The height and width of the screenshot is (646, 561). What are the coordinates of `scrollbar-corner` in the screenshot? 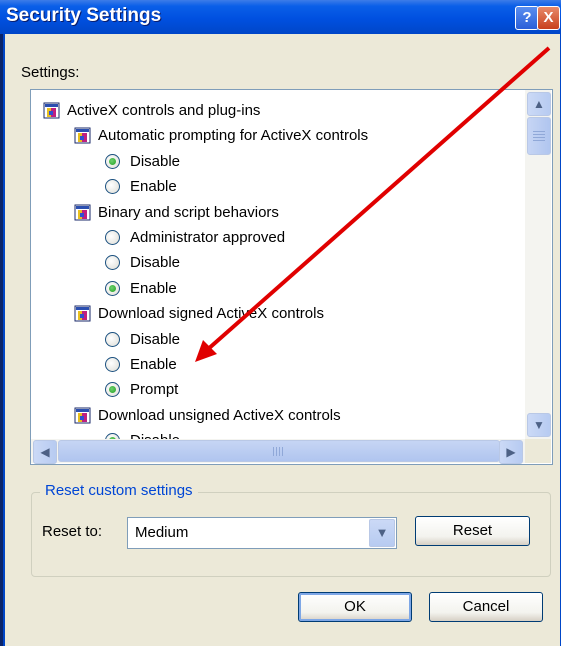 It's located at (538, 451).